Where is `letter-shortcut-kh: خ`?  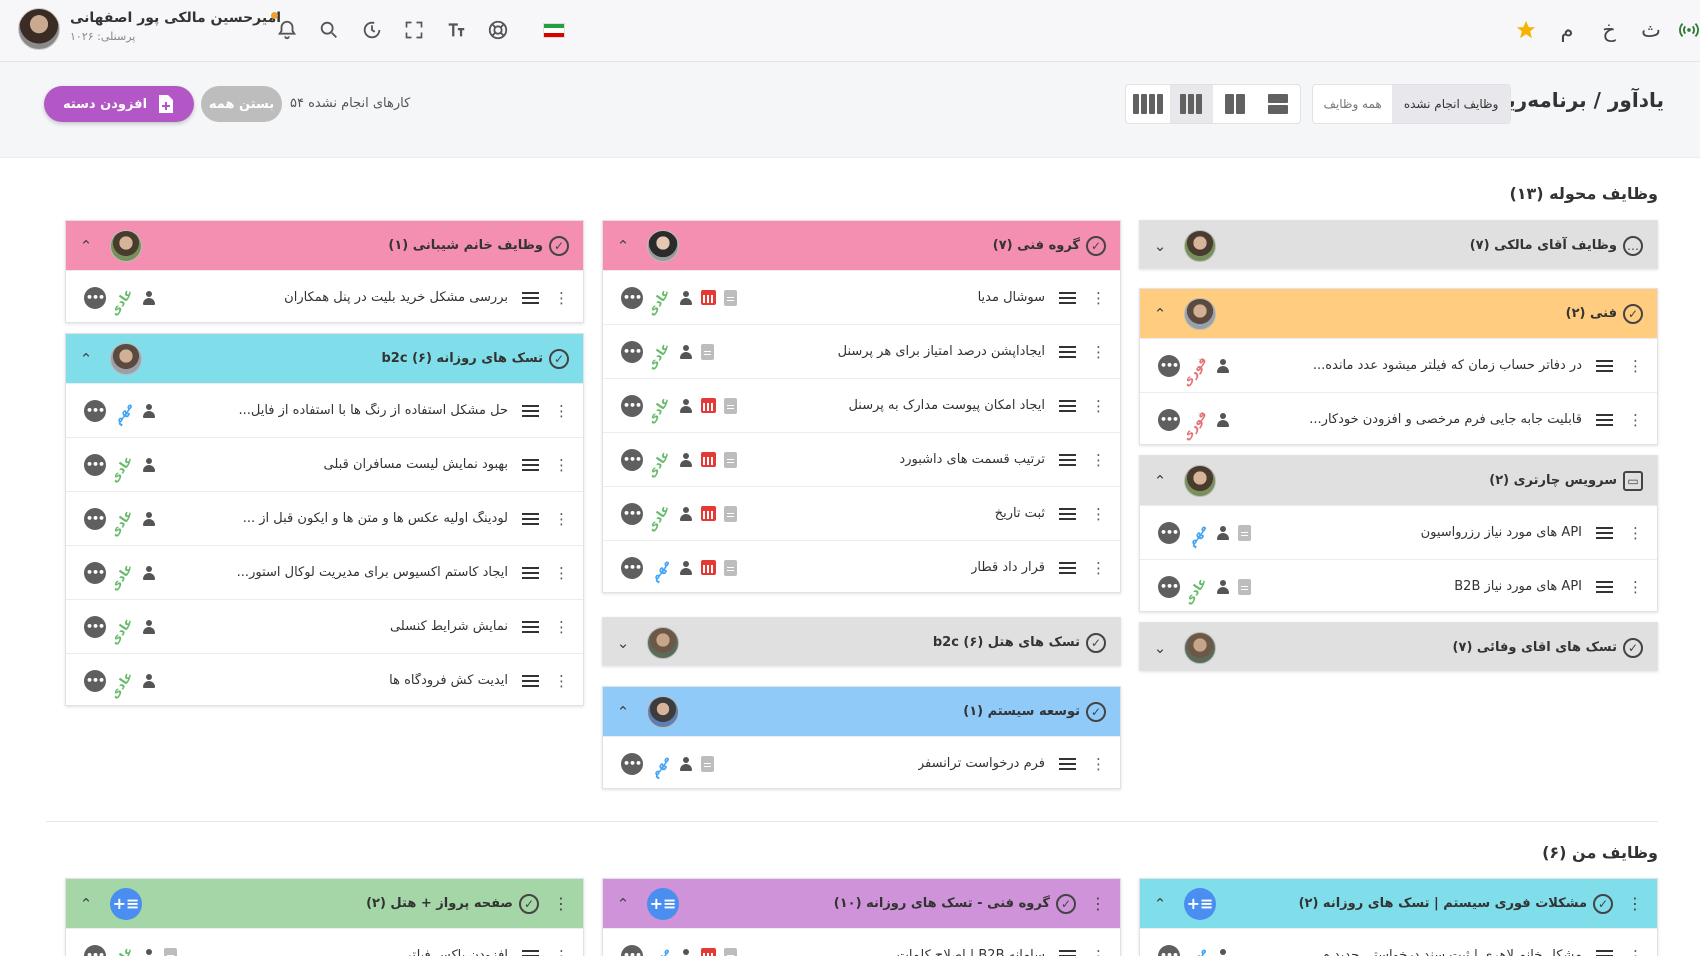 letter-shortcut-kh: خ is located at coordinates (1609, 30).